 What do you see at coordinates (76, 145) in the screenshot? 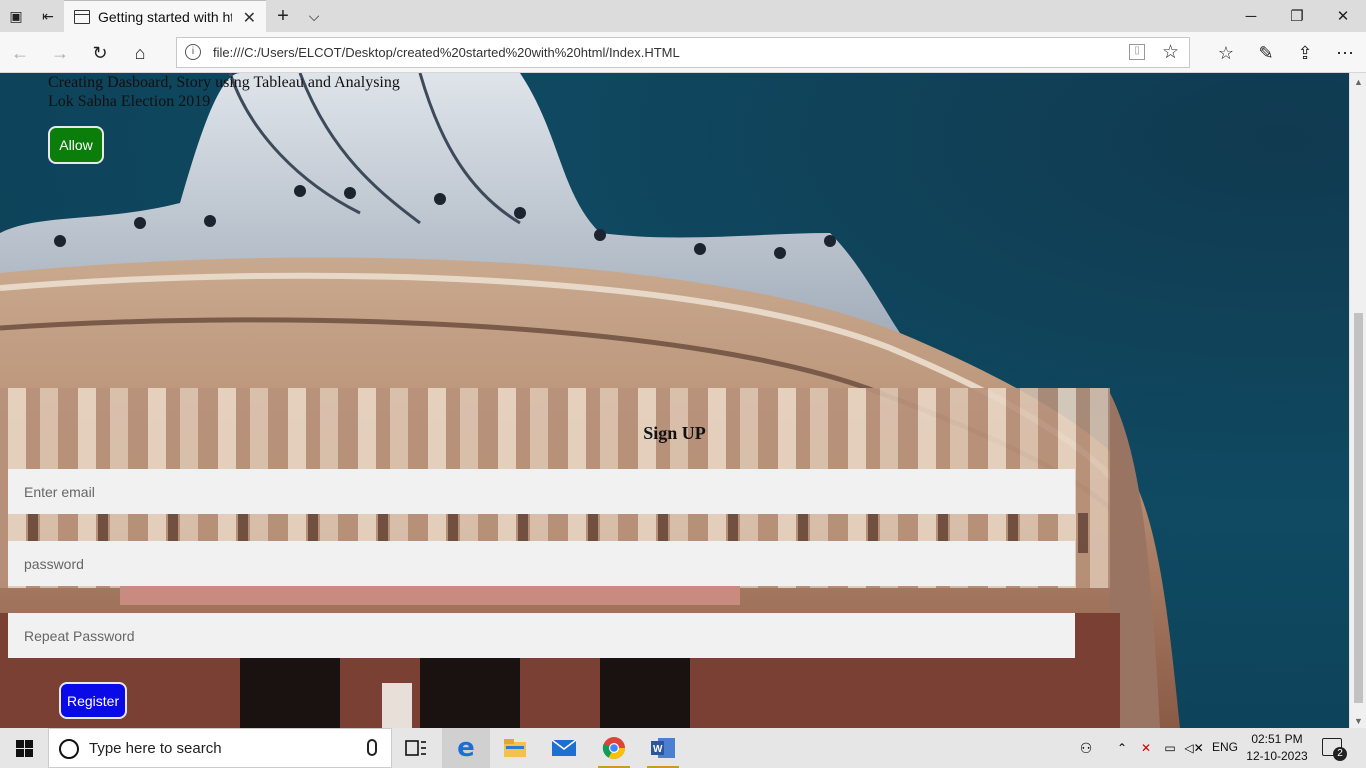
I see `allow-button: Allow` at bounding box center [76, 145].